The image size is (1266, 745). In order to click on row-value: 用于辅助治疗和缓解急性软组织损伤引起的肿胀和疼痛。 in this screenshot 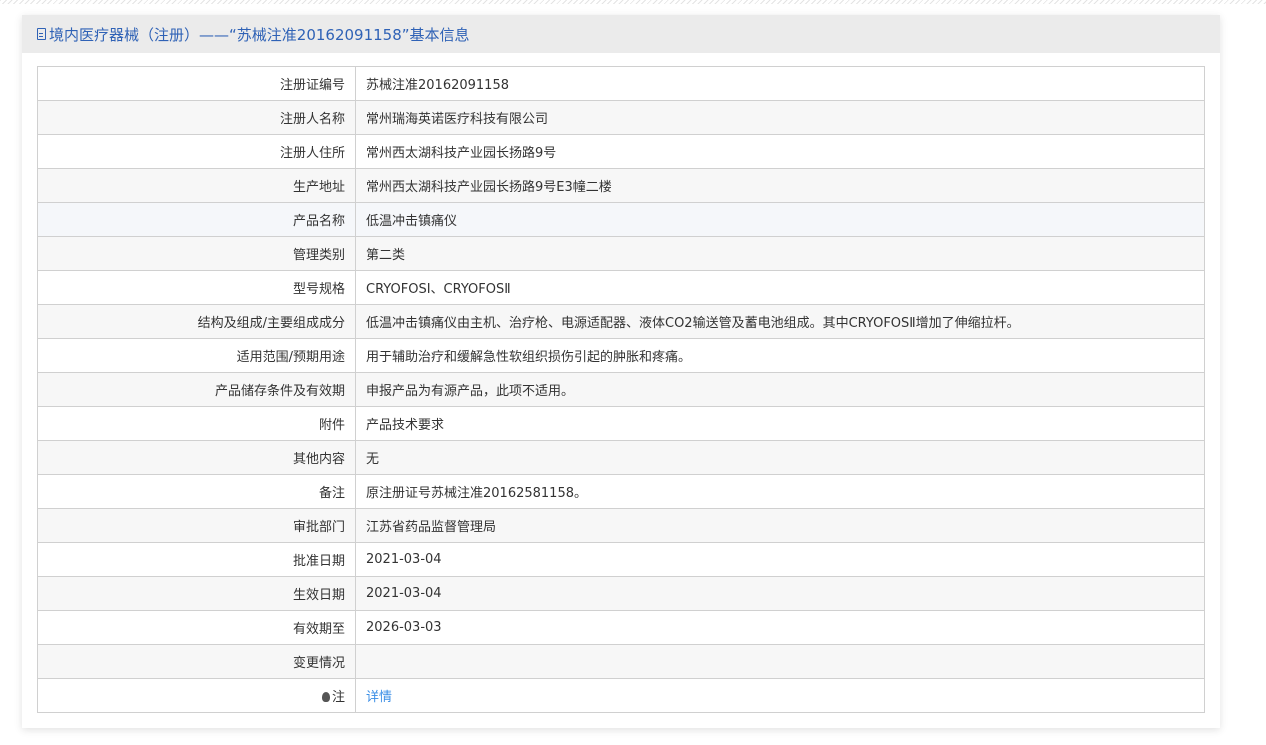, I will do `click(780, 355)`.